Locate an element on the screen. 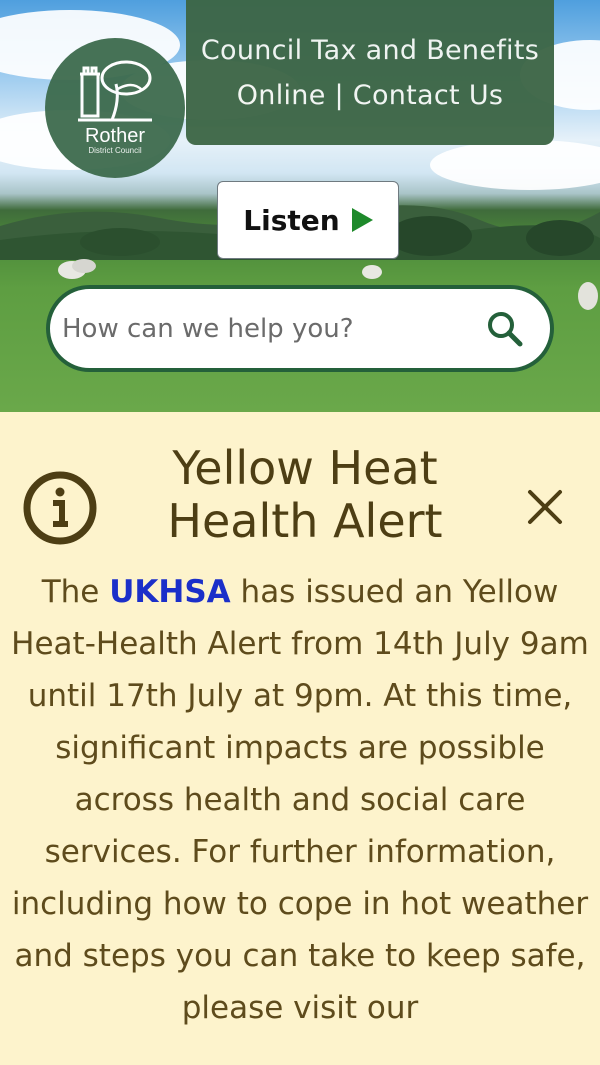  council-logo: Rother District Council is located at coordinates (115, 108).